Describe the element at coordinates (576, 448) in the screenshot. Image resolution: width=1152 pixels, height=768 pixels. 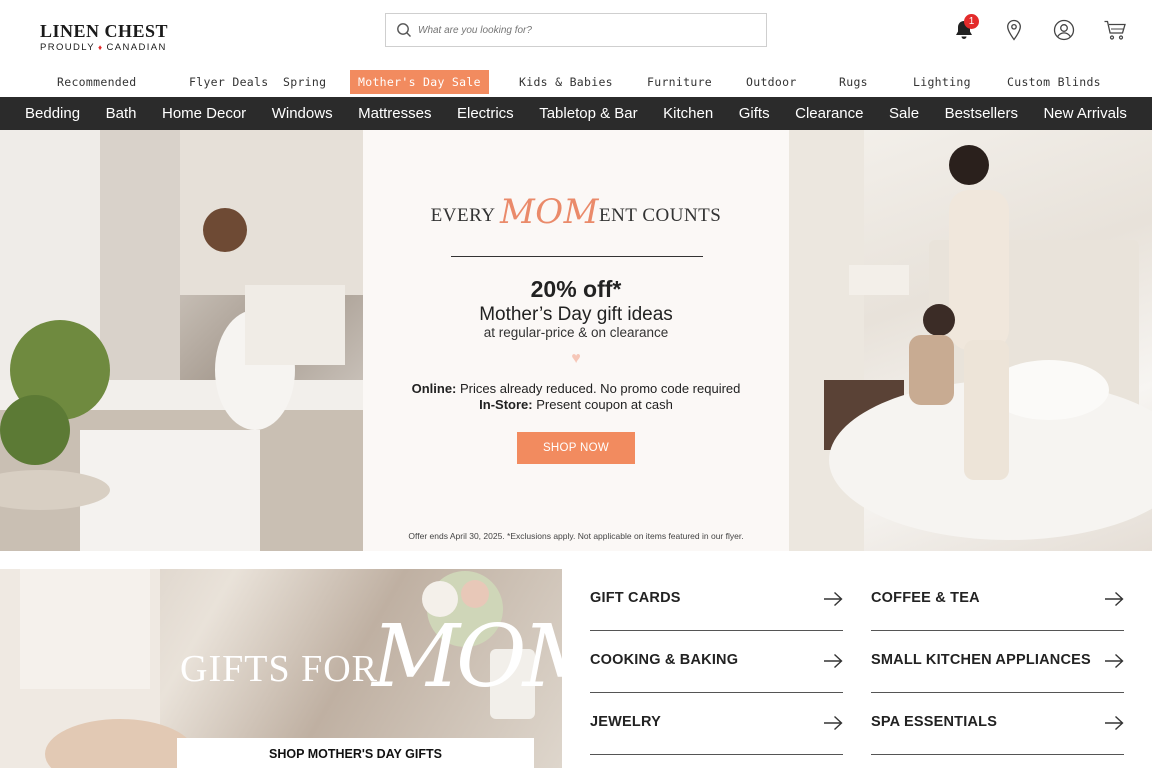
I see `shop-now-button: SHOP NOW` at that location.